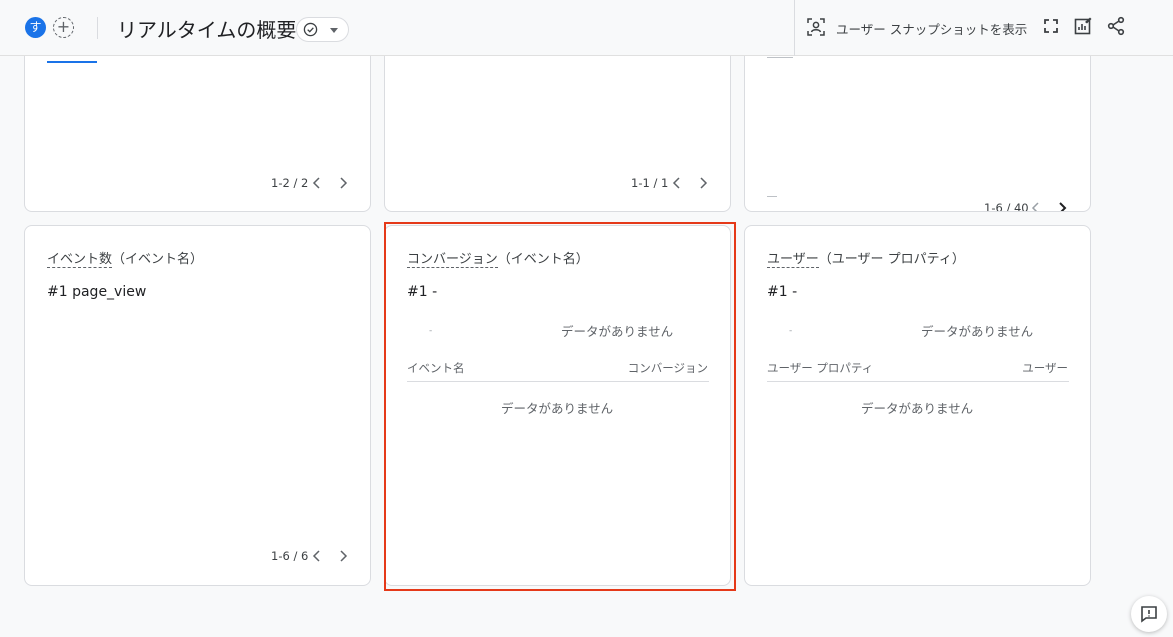 This screenshot has width=1173, height=637. I want to click on customize-report-icon, so click(1083, 26).